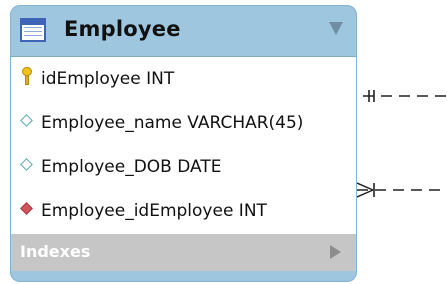 The height and width of the screenshot is (284, 447). What do you see at coordinates (183, 79) in the screenshot?
I see `column-row: idEmployee INT` at bounding box center [183, 79].